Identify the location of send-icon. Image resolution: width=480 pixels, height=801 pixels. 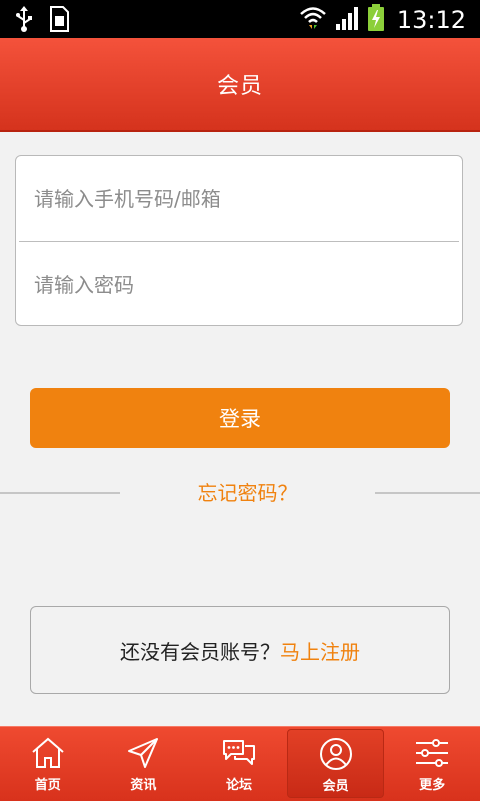
(143, 753).